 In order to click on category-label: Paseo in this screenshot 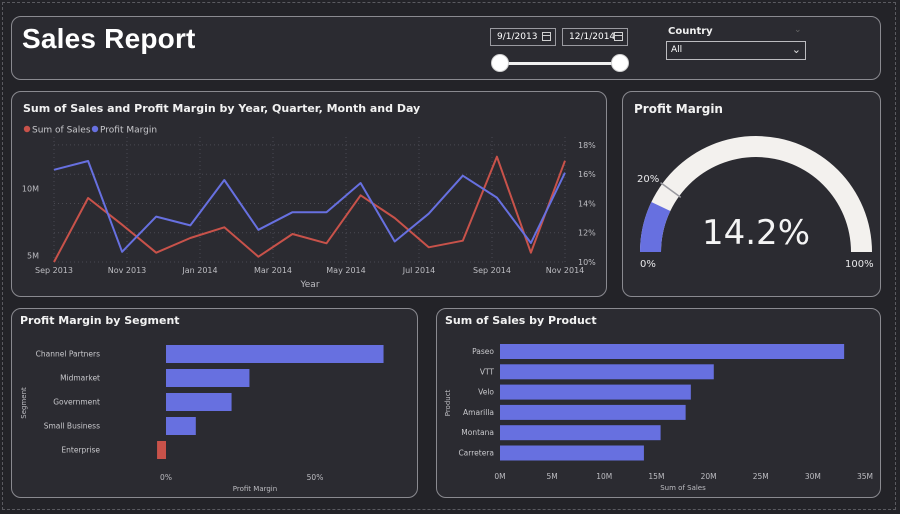, I will do `click(483, 351)`.